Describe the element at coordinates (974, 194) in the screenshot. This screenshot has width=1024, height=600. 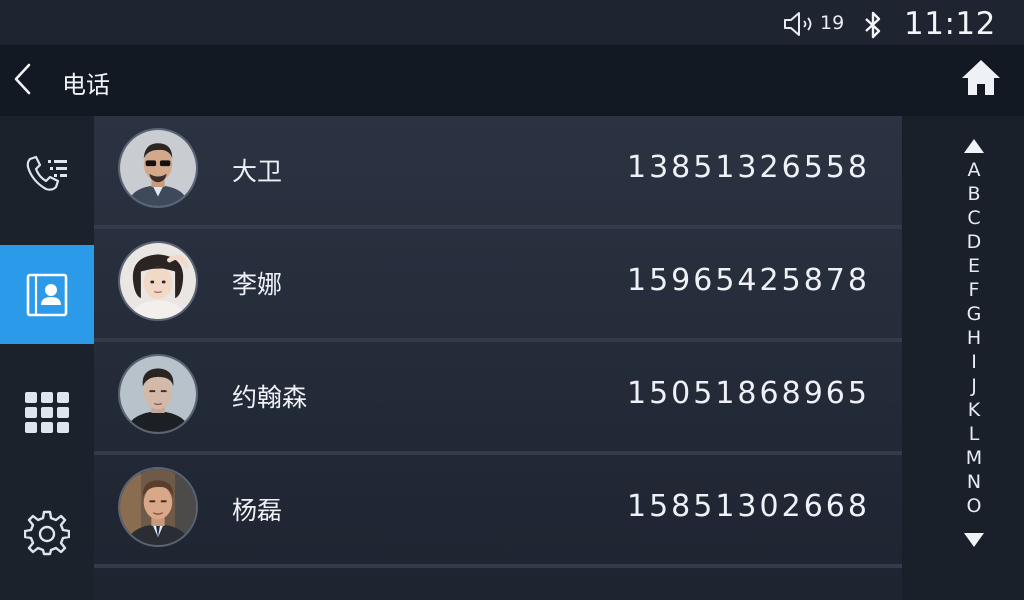
I see `index-letter-b: B` at that location.